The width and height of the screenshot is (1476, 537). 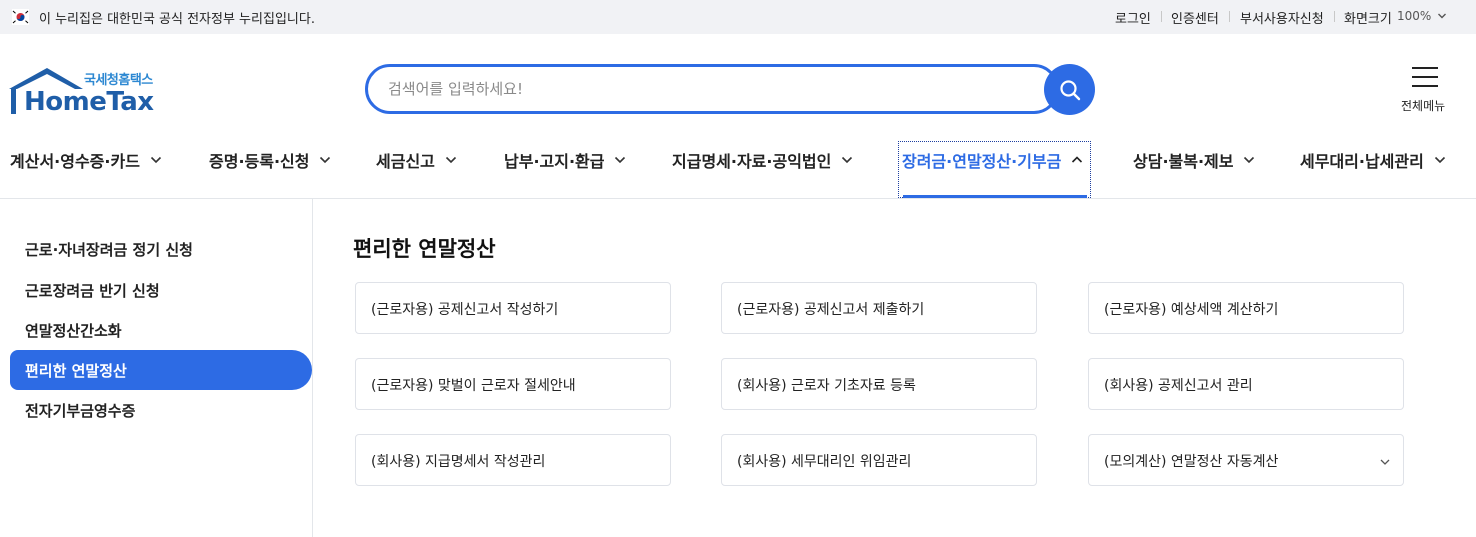 I want to click on card-company-deduction-manage: (회사용) 공제신고서 관리, so click(x=1246, y=384).